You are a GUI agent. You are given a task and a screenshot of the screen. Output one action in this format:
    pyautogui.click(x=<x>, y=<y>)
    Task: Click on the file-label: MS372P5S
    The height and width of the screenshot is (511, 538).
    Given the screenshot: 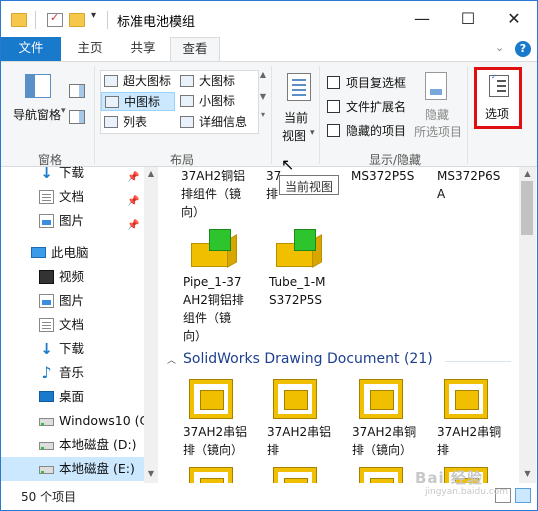 What is the action you would take?
    pyautogui.click(x=382, y=176)
    